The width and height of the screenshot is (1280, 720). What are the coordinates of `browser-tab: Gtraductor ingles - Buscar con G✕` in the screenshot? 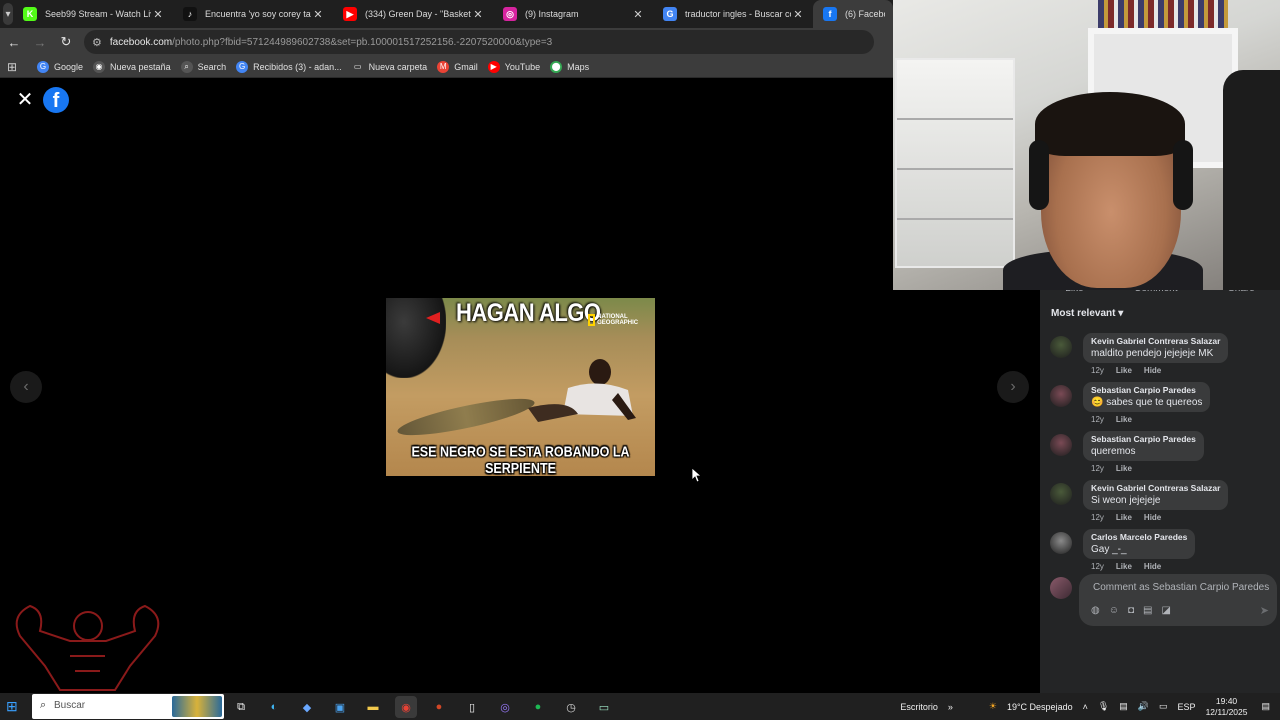 It's located at (733, 14).